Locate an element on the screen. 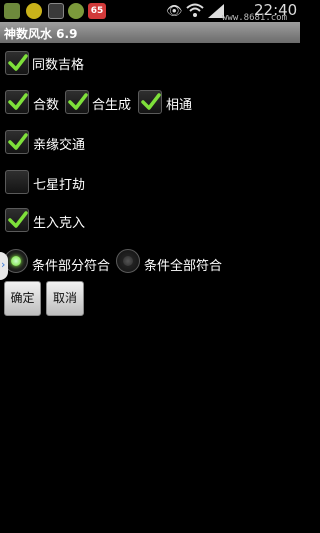  wifi-icon is located at coordinates (195, 10).